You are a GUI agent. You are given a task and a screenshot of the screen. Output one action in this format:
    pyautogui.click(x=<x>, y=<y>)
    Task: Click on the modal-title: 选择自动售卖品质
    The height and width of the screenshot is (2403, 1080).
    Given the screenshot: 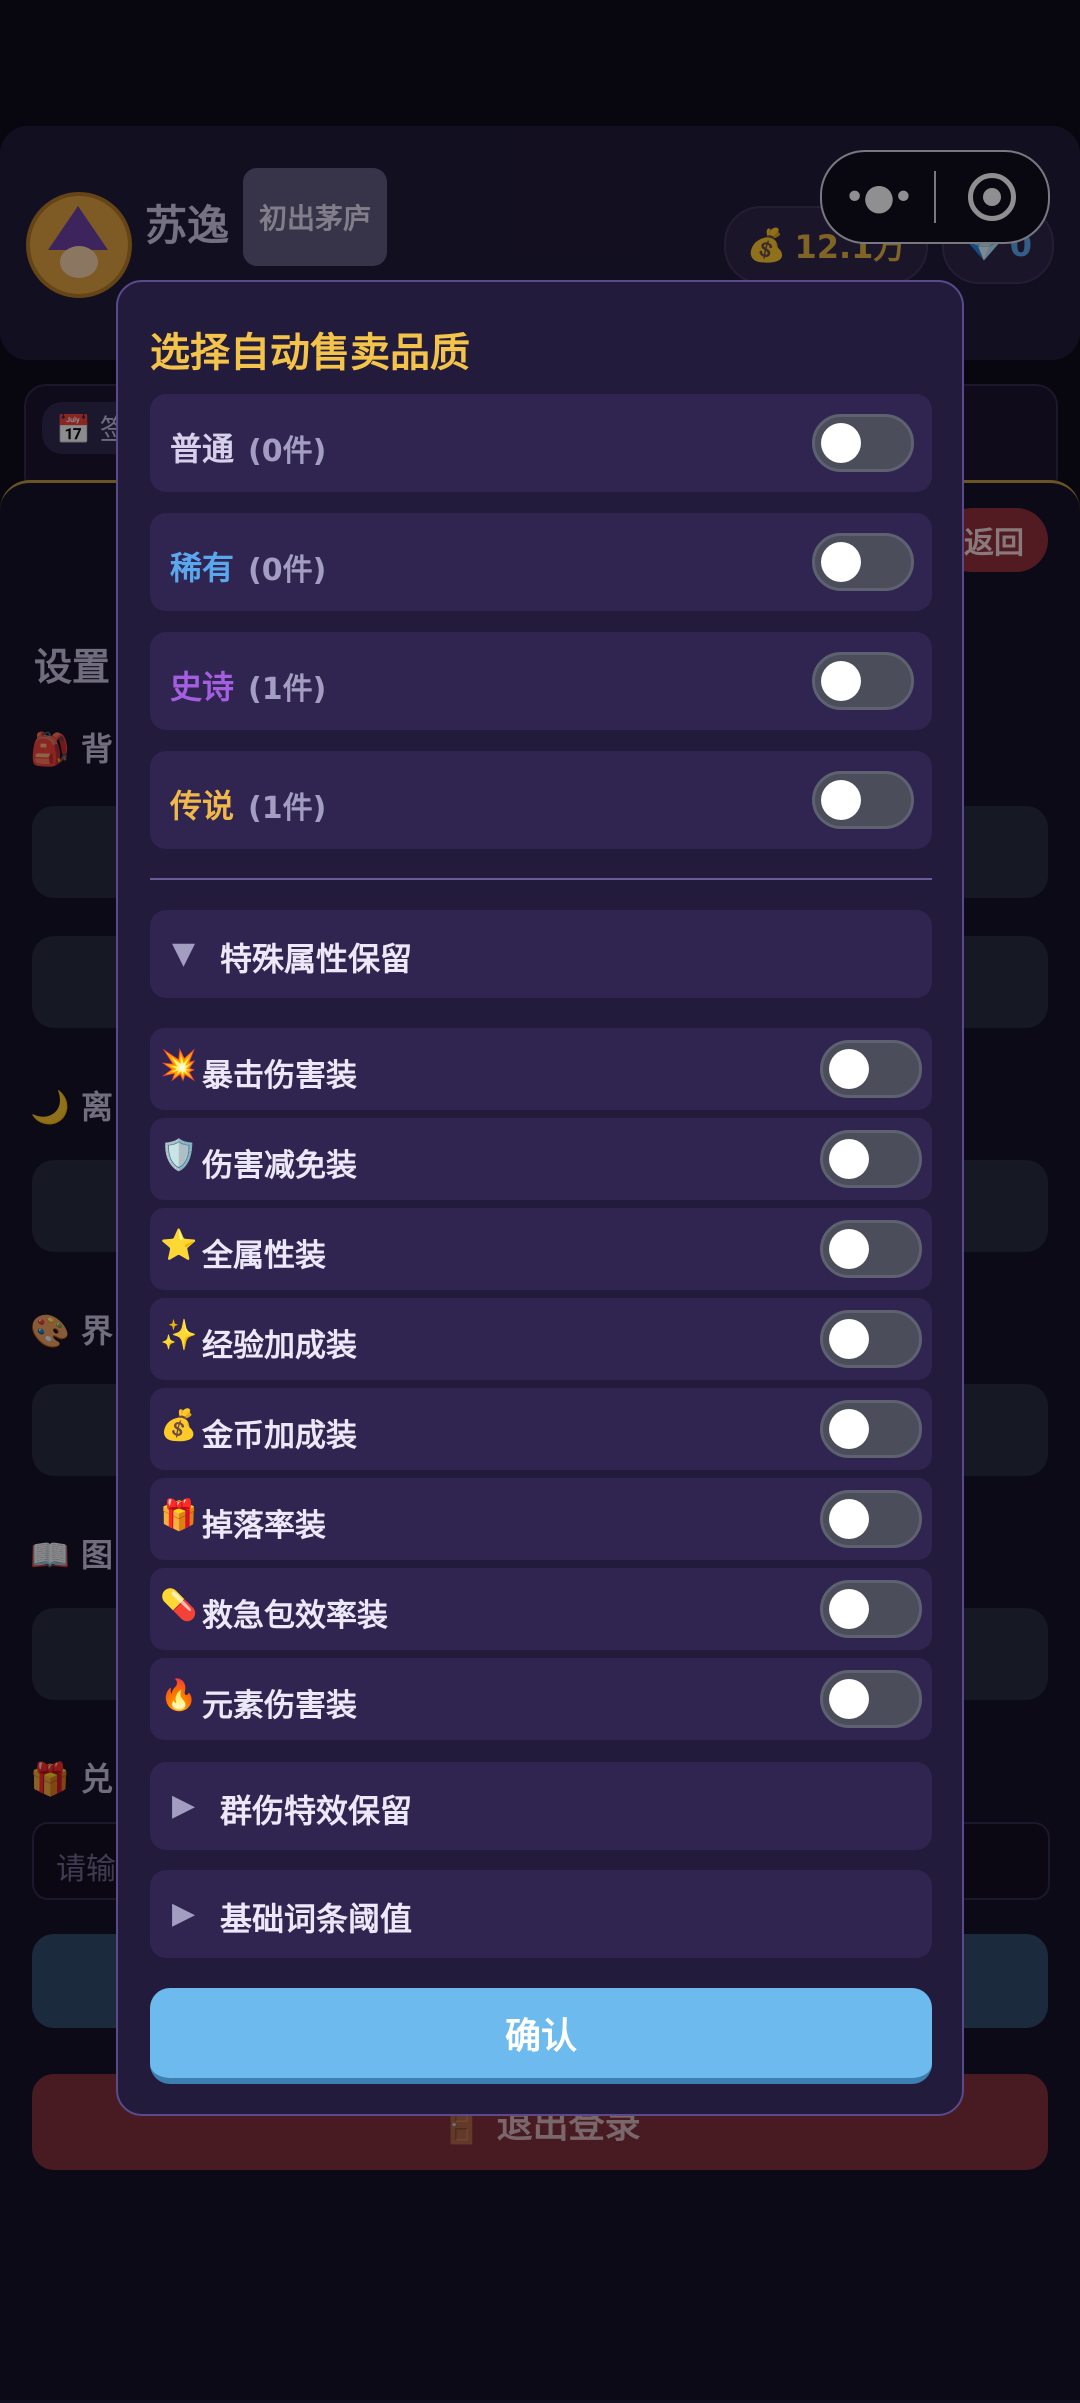 What is the action you would take?
    pyautogui.click(x=310, y=353)
    